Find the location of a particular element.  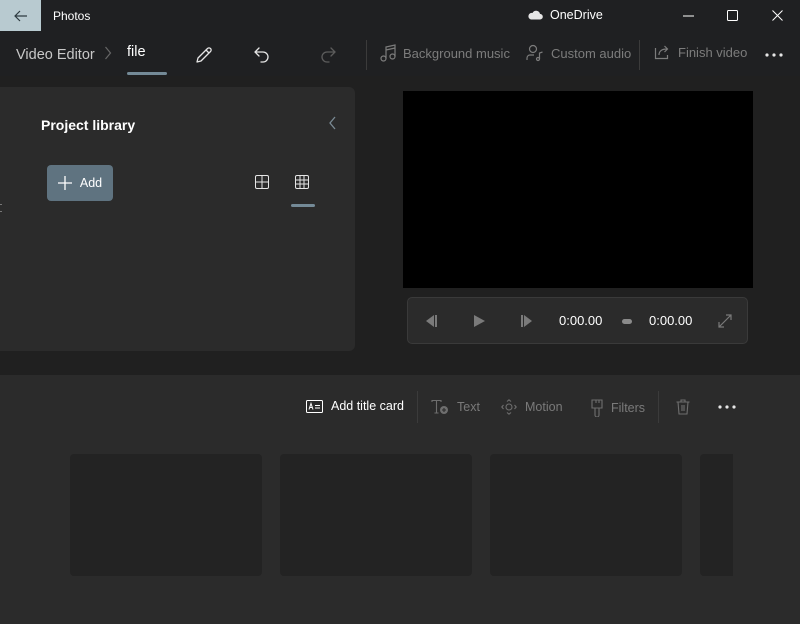

playback-controls: 0:00.00 0:00.00 is located at coordinates (577, 320).